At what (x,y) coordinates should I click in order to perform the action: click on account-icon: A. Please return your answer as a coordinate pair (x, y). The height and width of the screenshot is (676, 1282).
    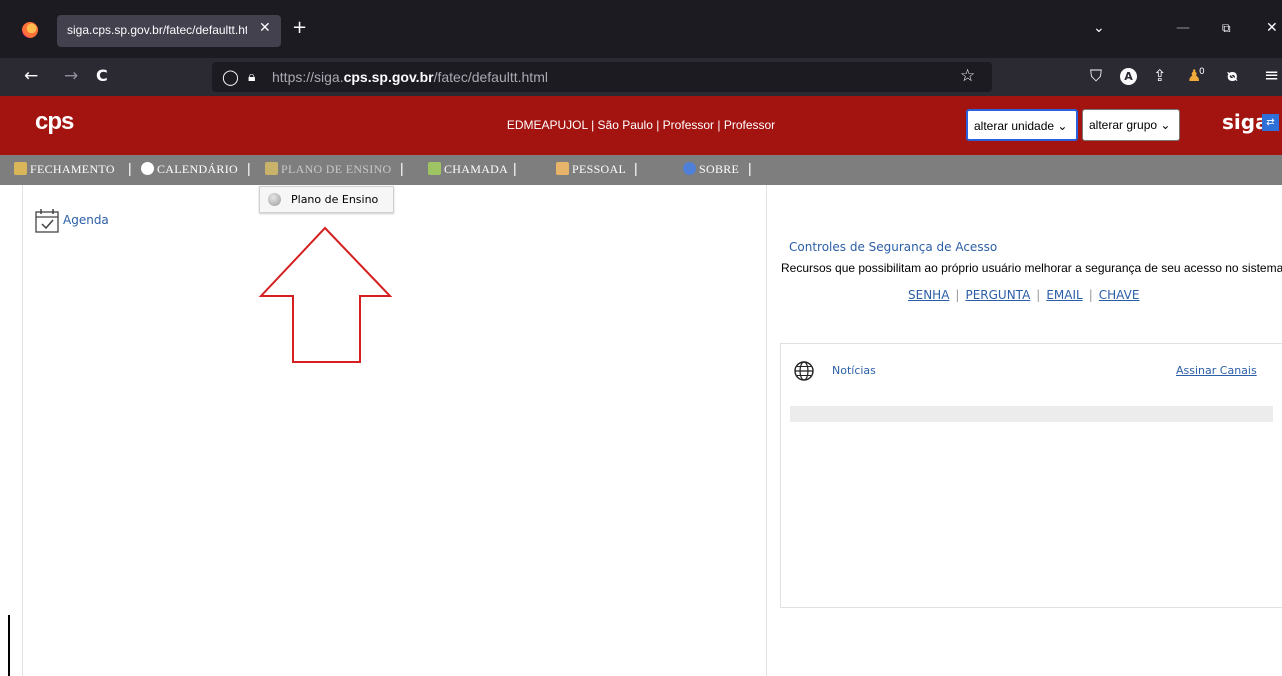
    Looking at the image, I should click on (1128, 76).